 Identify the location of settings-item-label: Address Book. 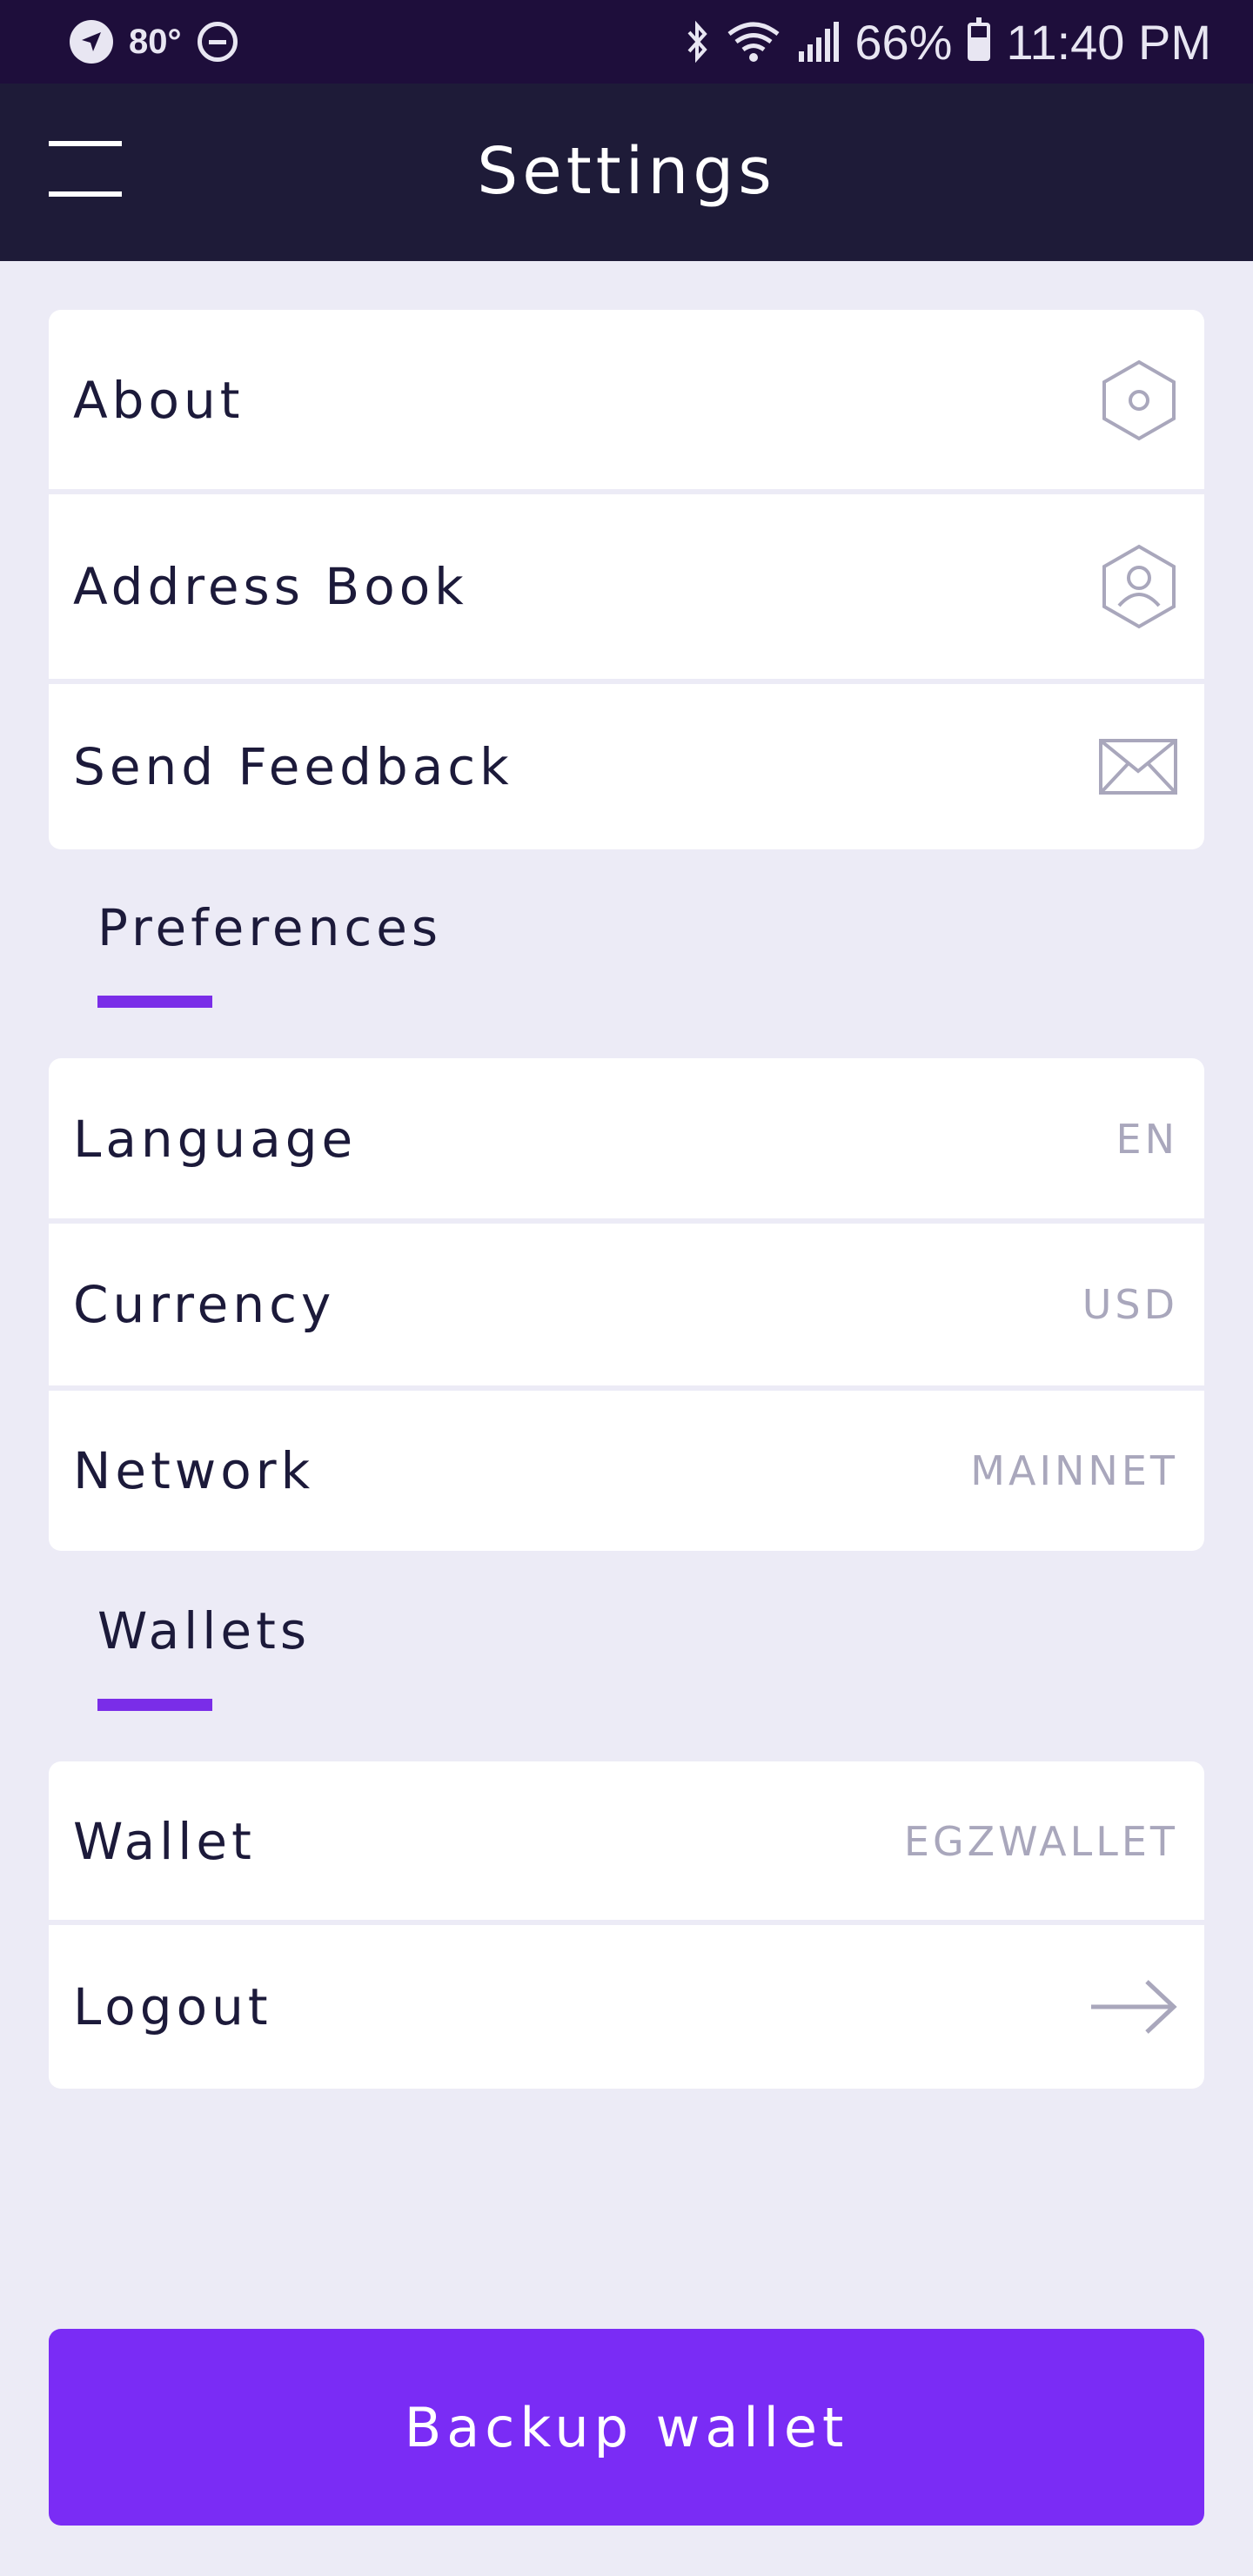
(270, 586).